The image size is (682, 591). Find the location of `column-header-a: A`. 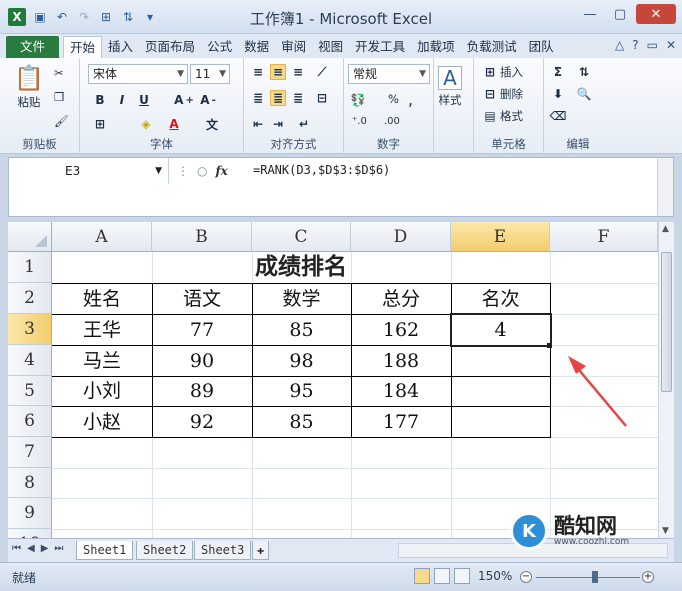

column-header-a: A is located at coordinates (102, 237).